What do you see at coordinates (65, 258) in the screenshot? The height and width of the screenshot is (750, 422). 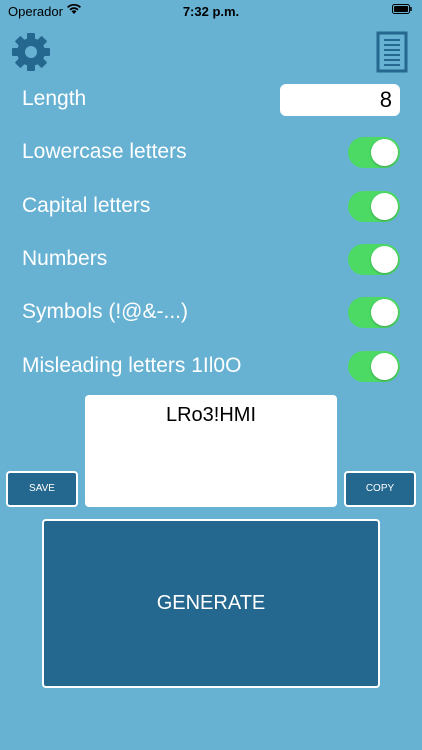 I see `numbers-label: Numbers` at bounding box center [65, 258].